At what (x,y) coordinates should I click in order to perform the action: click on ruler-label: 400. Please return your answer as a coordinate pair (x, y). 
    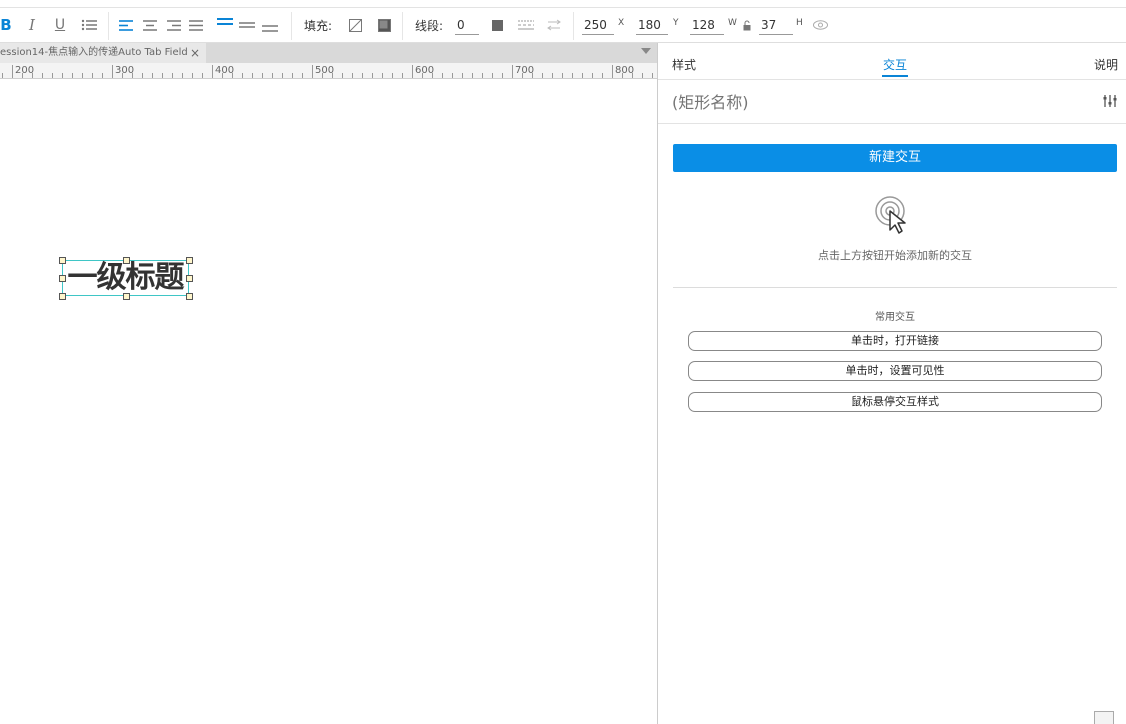
    Looking at the image, I should click on (225, 70).